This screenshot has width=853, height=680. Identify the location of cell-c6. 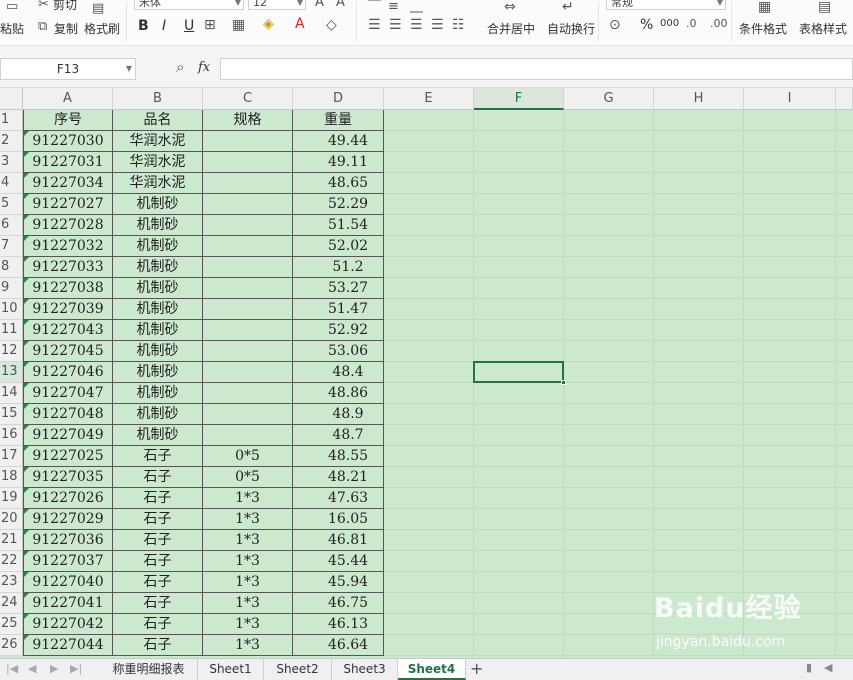
(248, 225).